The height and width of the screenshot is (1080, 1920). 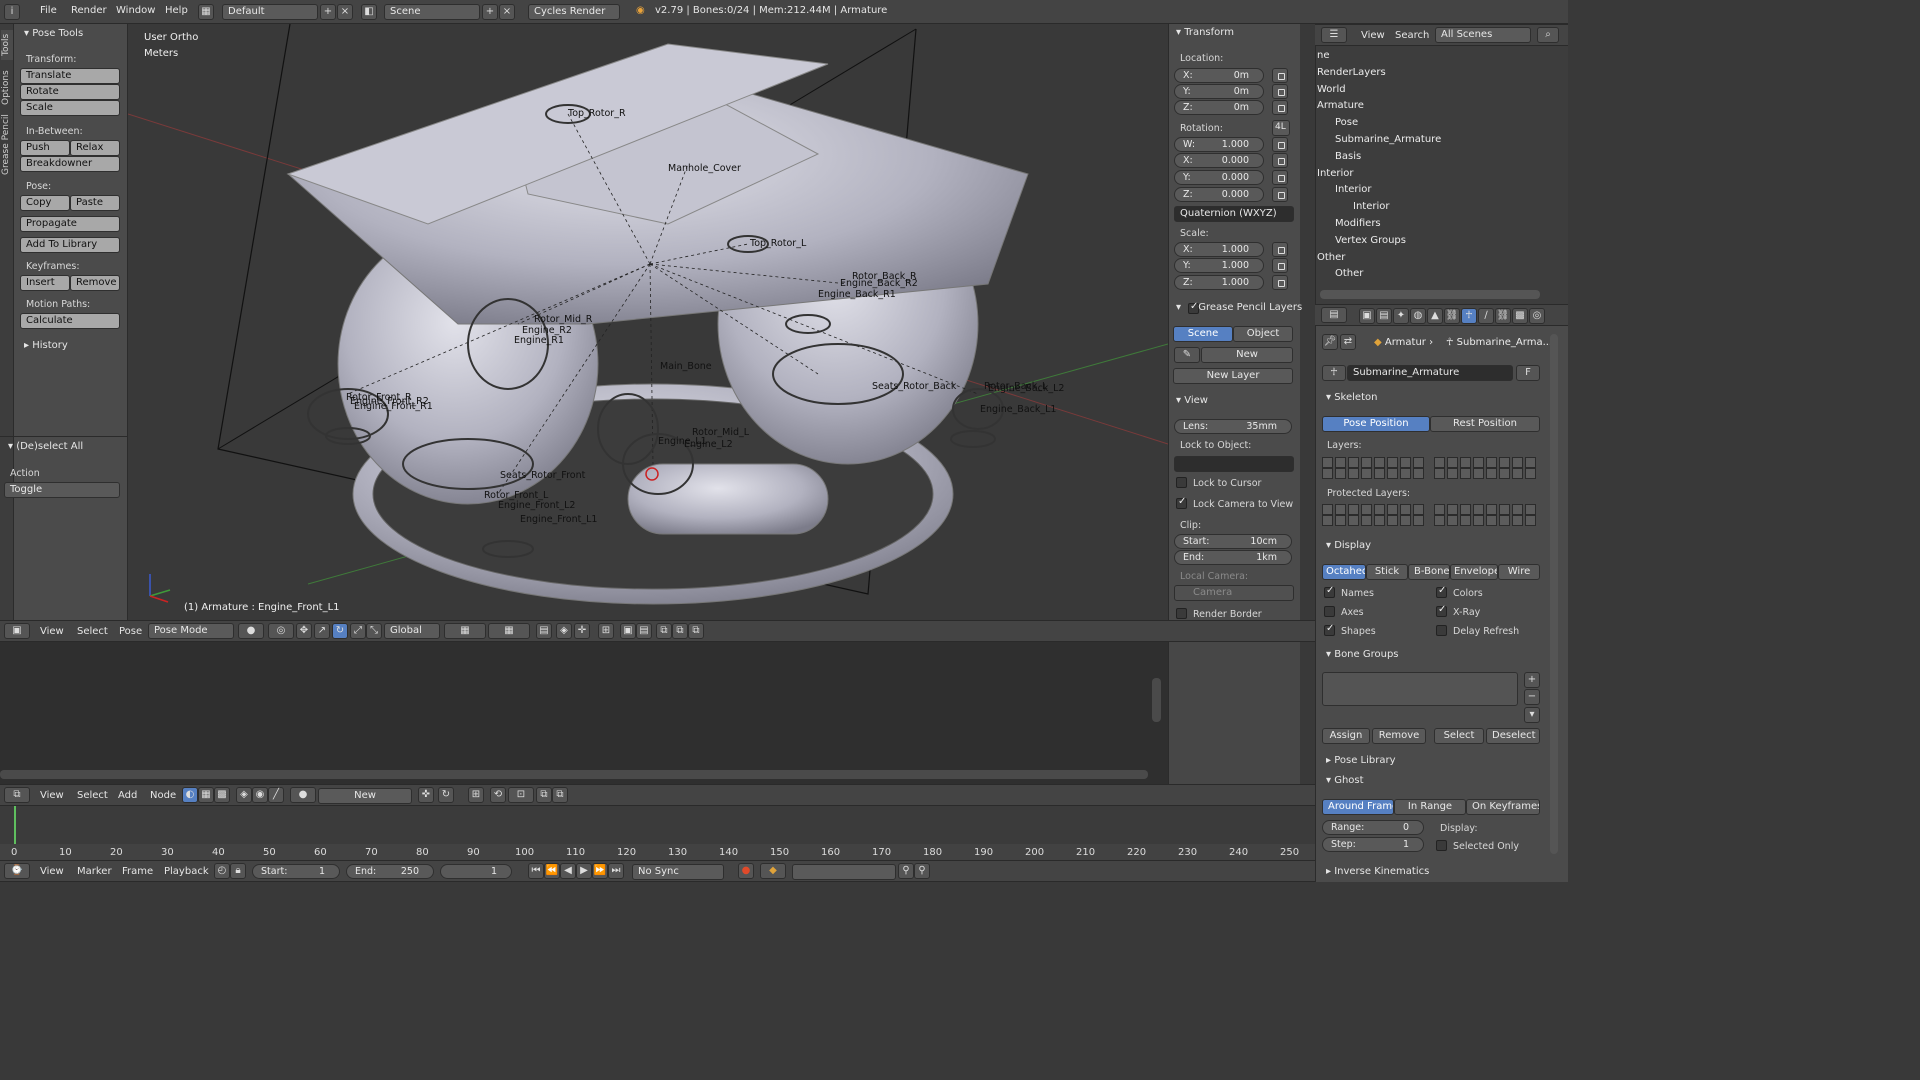 What do you see at coordinates (539, 340) in the screenshot?
I see `bone-label: Engine_R1` at bounding box center [539, 340].